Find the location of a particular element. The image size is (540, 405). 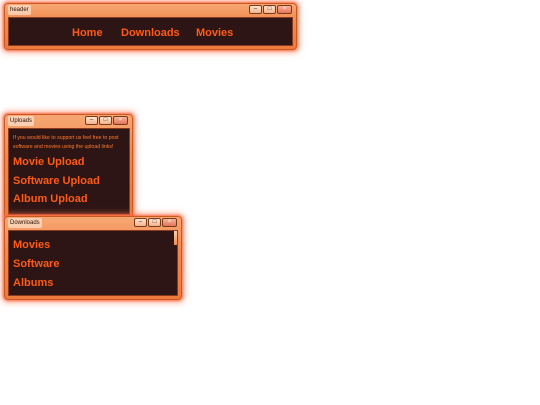

nav-downloads-link: Downloads is located at coordinates (150, 33).